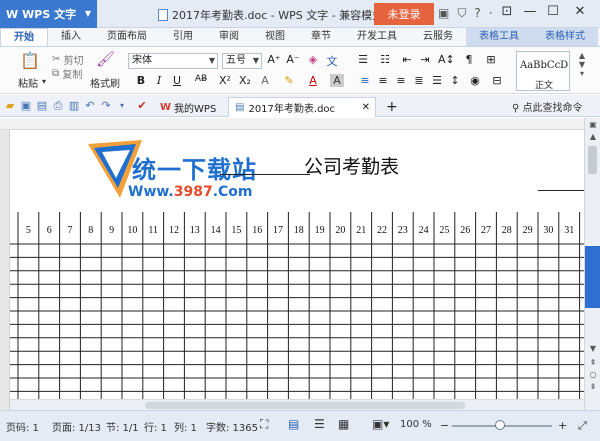 This screenshot has height=441, width=600. I want to click on web-view-icon: ▦, so click(343, 424).